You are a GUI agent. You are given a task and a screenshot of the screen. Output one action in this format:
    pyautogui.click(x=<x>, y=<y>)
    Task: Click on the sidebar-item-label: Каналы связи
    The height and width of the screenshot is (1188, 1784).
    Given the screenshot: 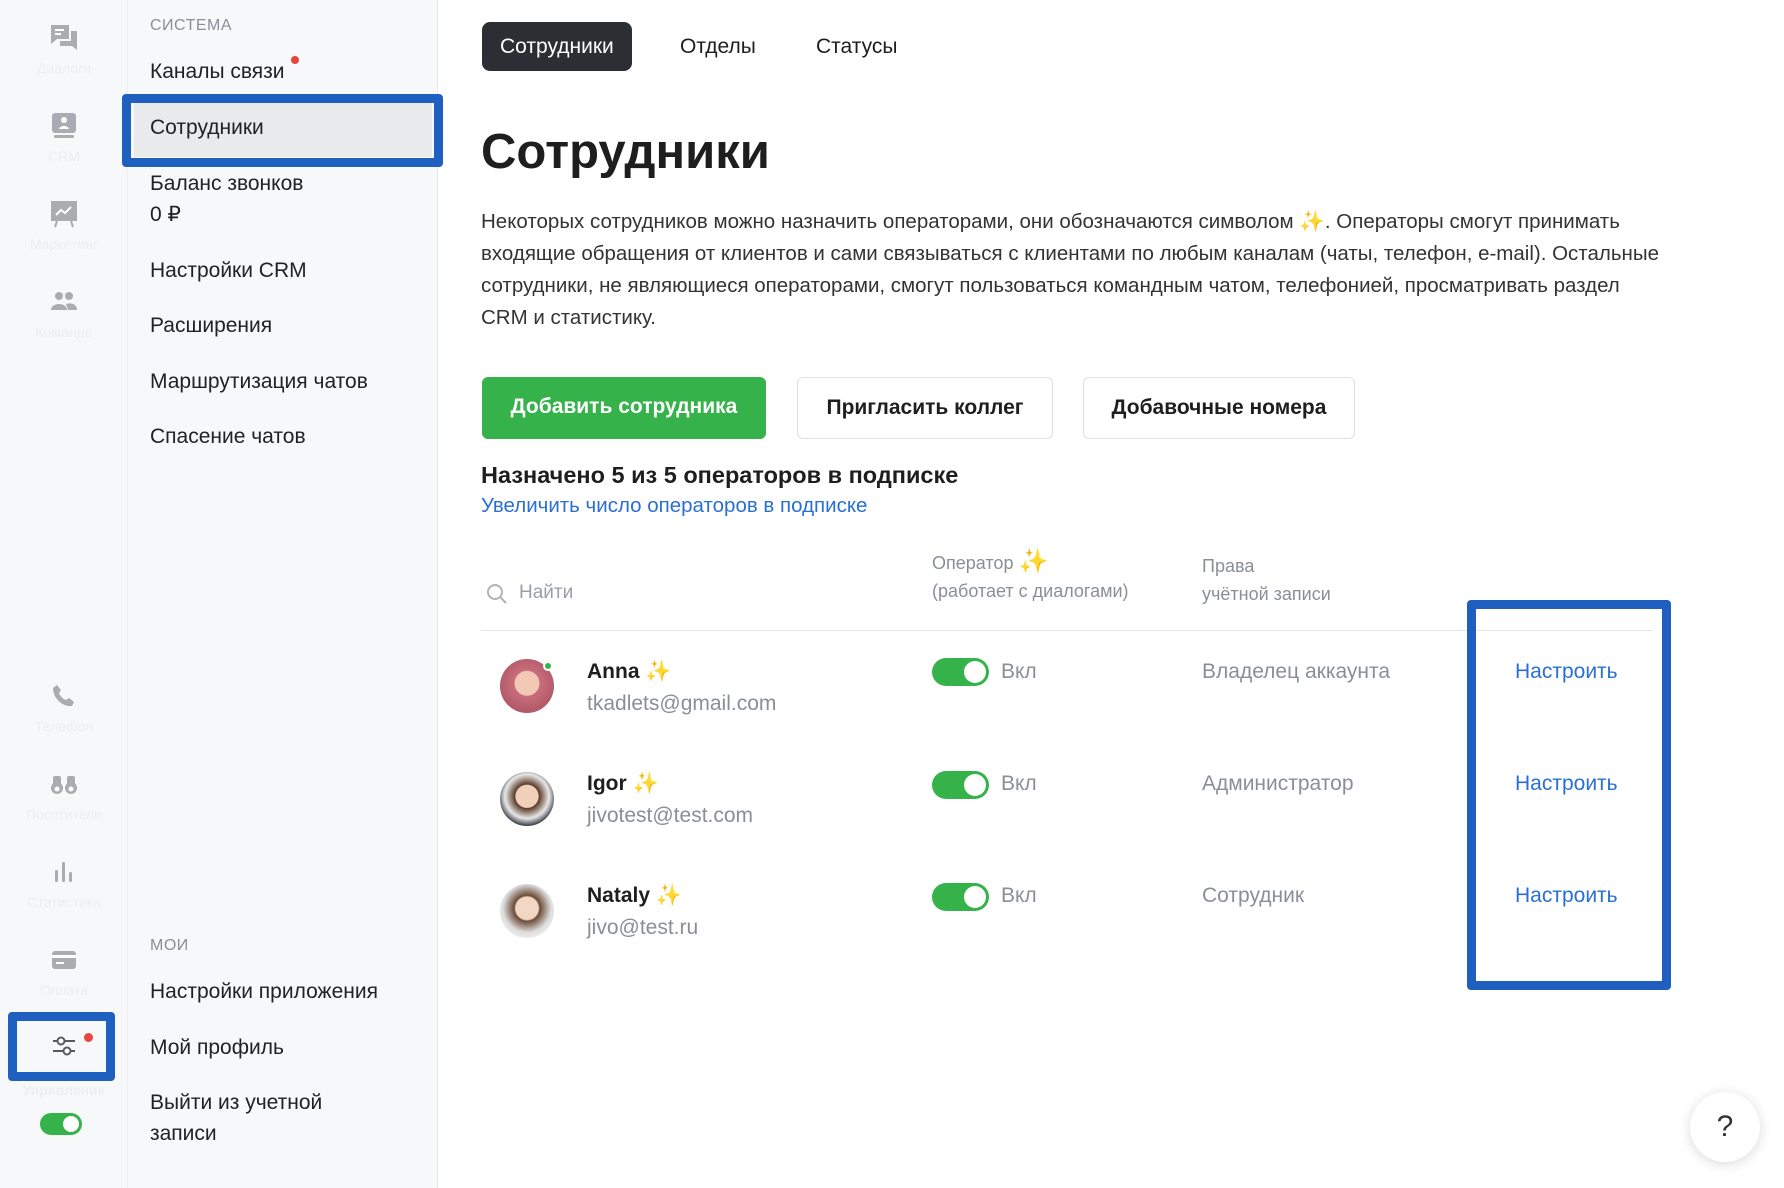 What is the action you would take?
    pyautogui.click(x=217, y=71)
    